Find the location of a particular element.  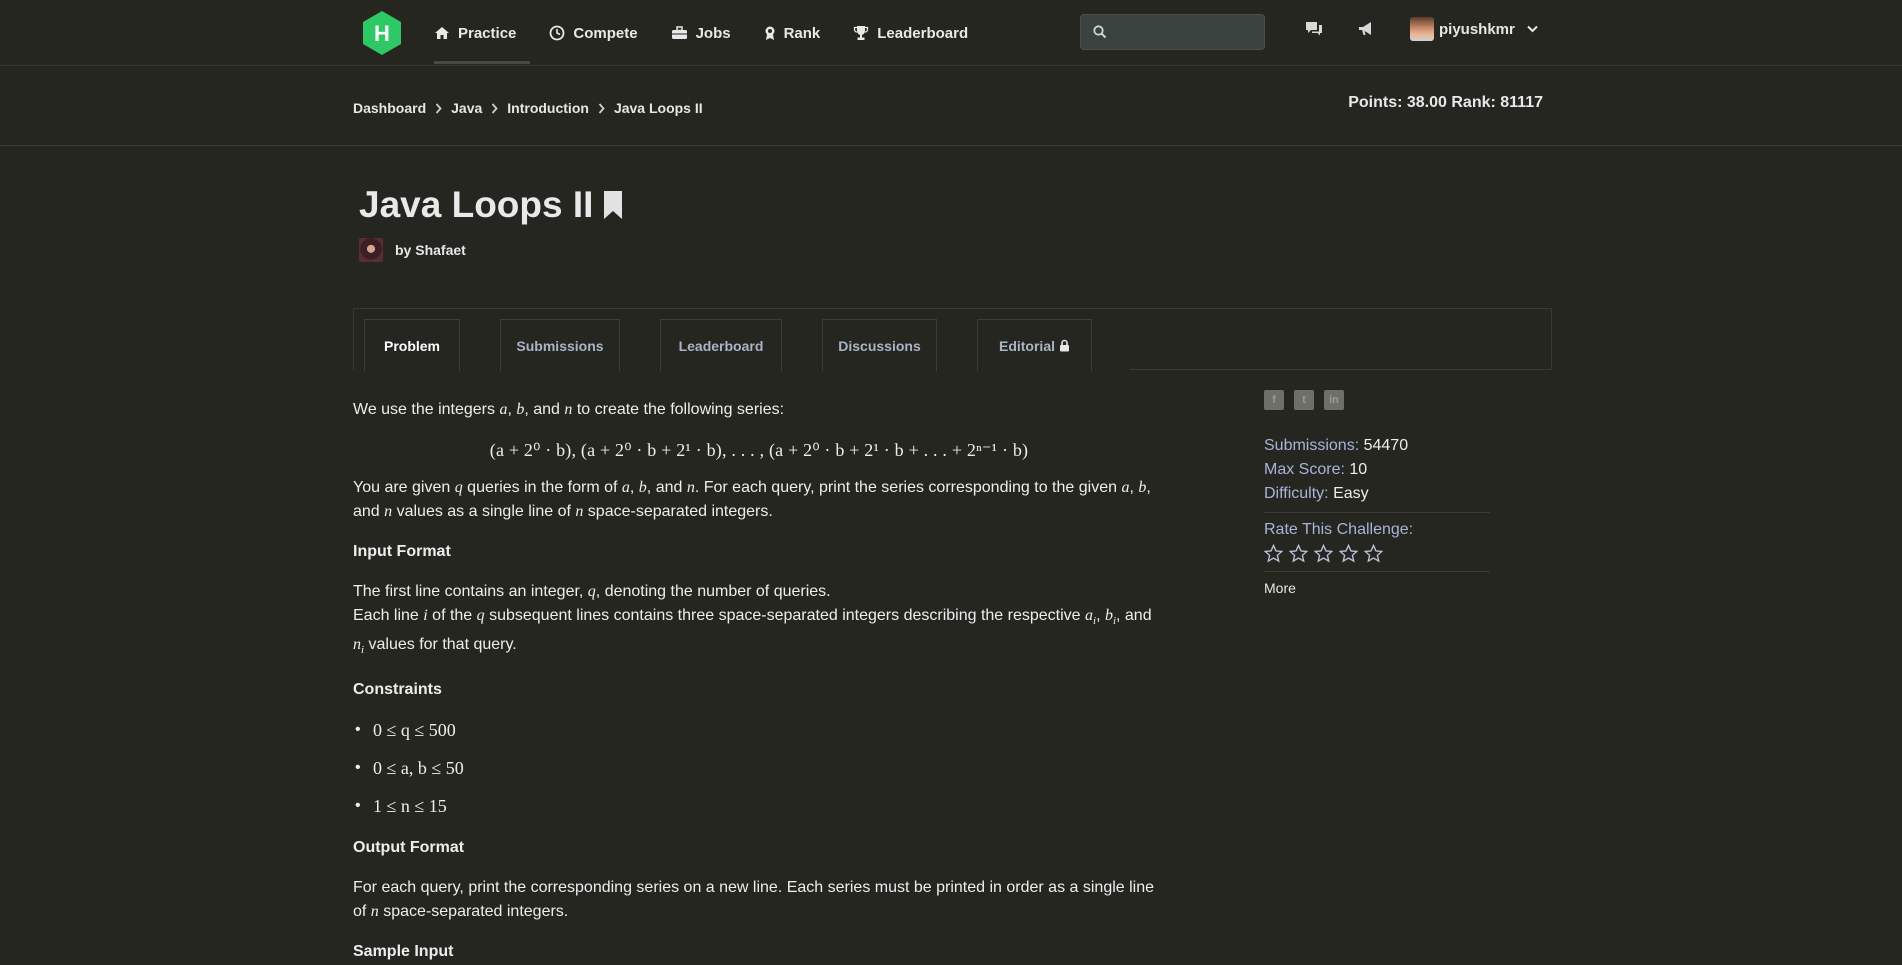

bookmark-icon is located at coordinates (613, 205).